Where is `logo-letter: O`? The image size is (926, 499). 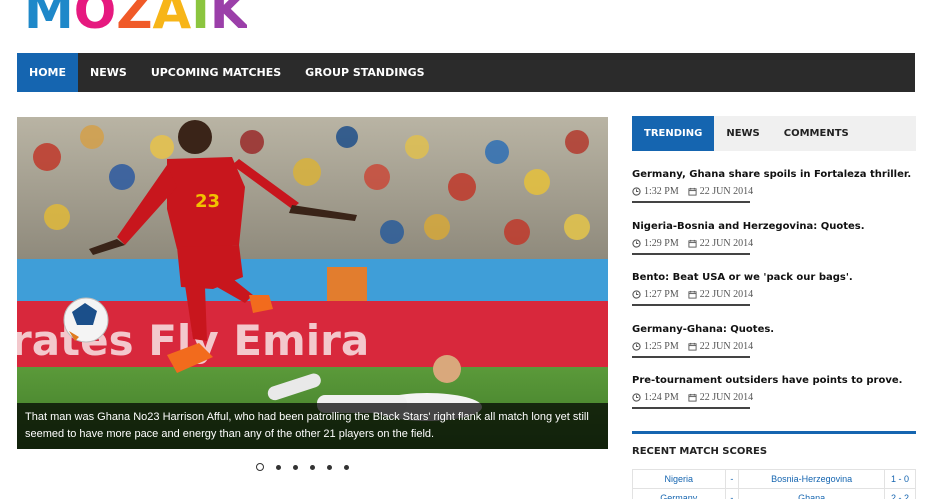
logo-letter: O is located at coordinates (94, 15).